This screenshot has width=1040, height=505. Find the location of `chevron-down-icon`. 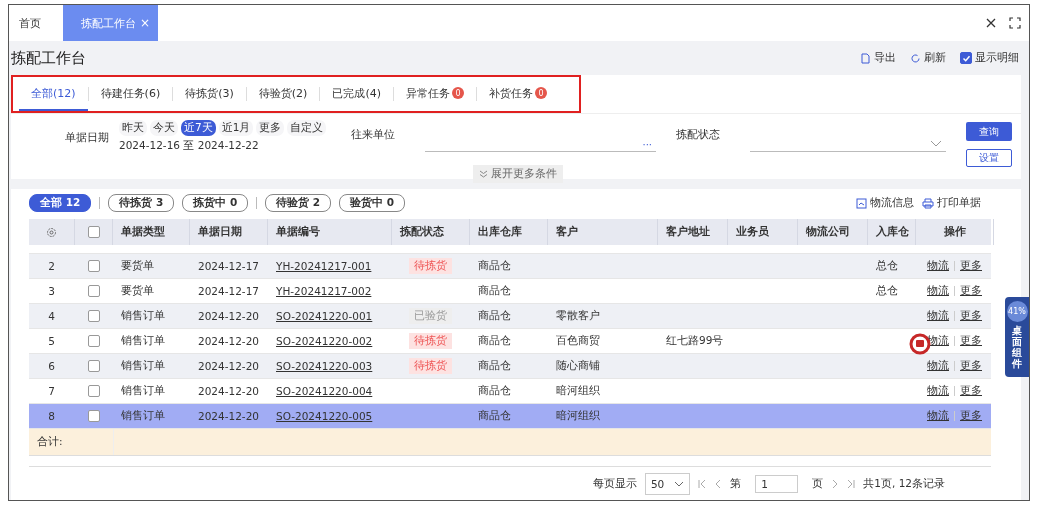

chevron-down-icon is located at coordinates (936, 144).